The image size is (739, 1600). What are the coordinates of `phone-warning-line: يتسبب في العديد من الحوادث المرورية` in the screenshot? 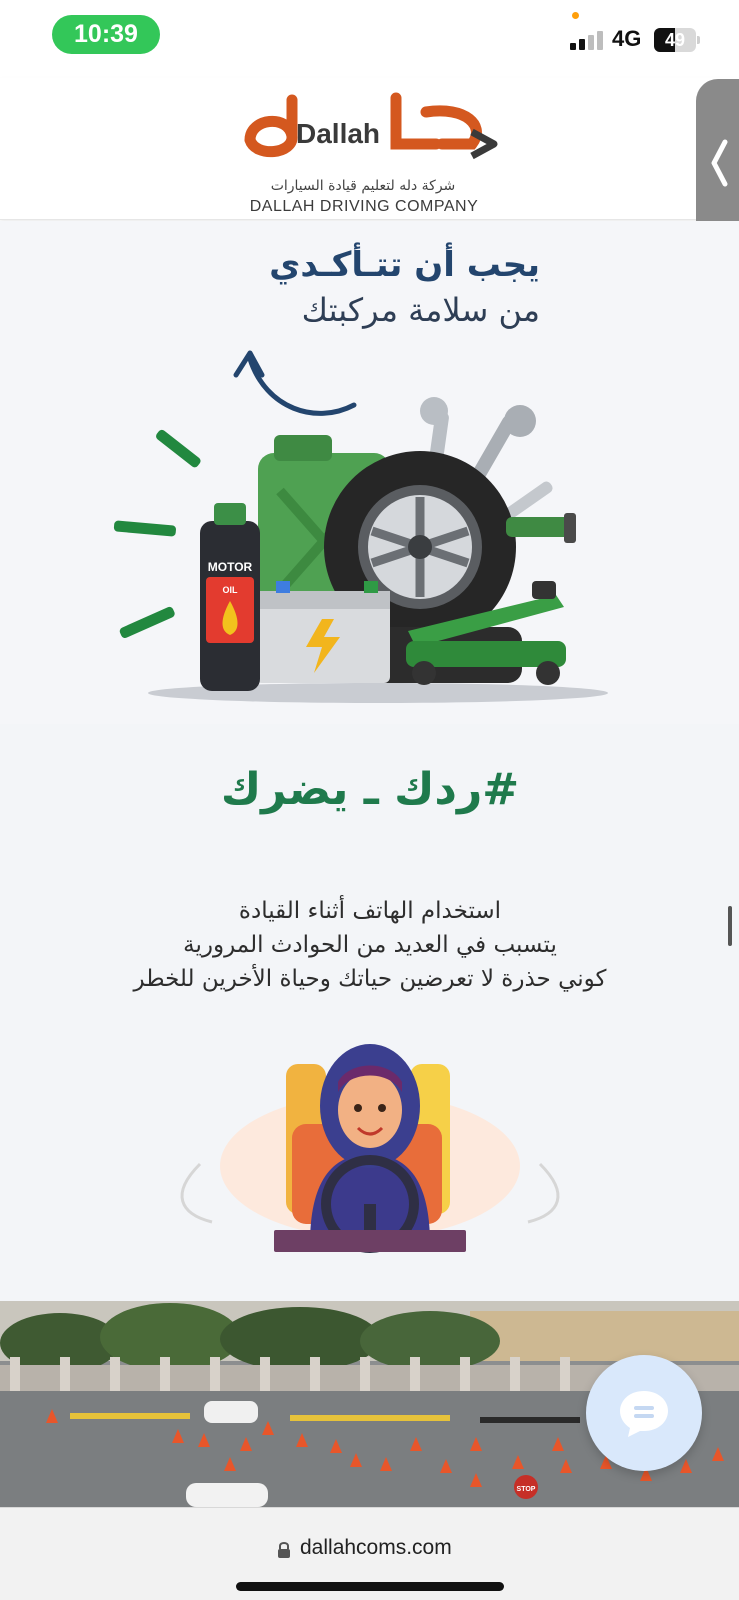 It's located at (370, 945).